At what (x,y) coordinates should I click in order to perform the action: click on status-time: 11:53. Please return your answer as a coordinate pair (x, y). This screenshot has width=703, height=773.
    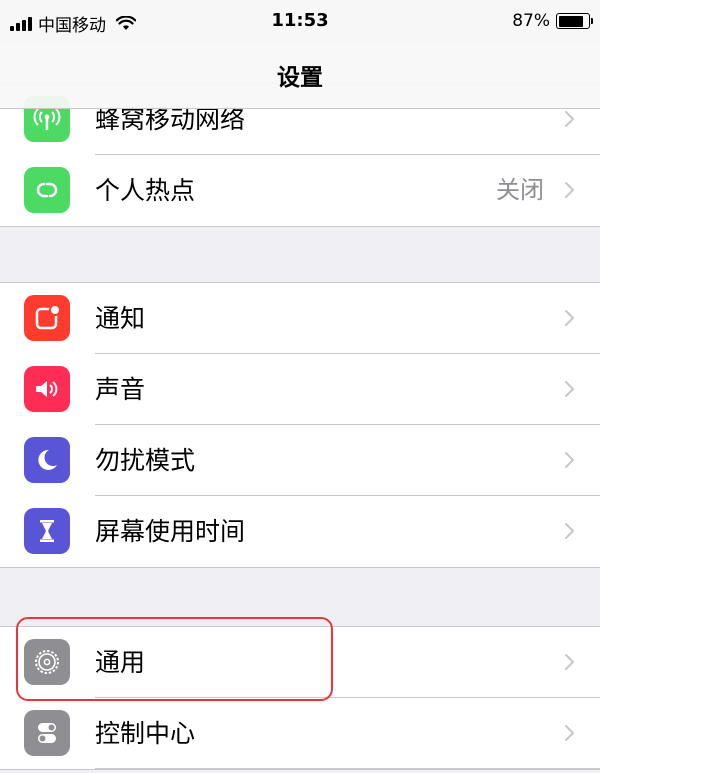
    Looking at the image, I should click on (300, 20).